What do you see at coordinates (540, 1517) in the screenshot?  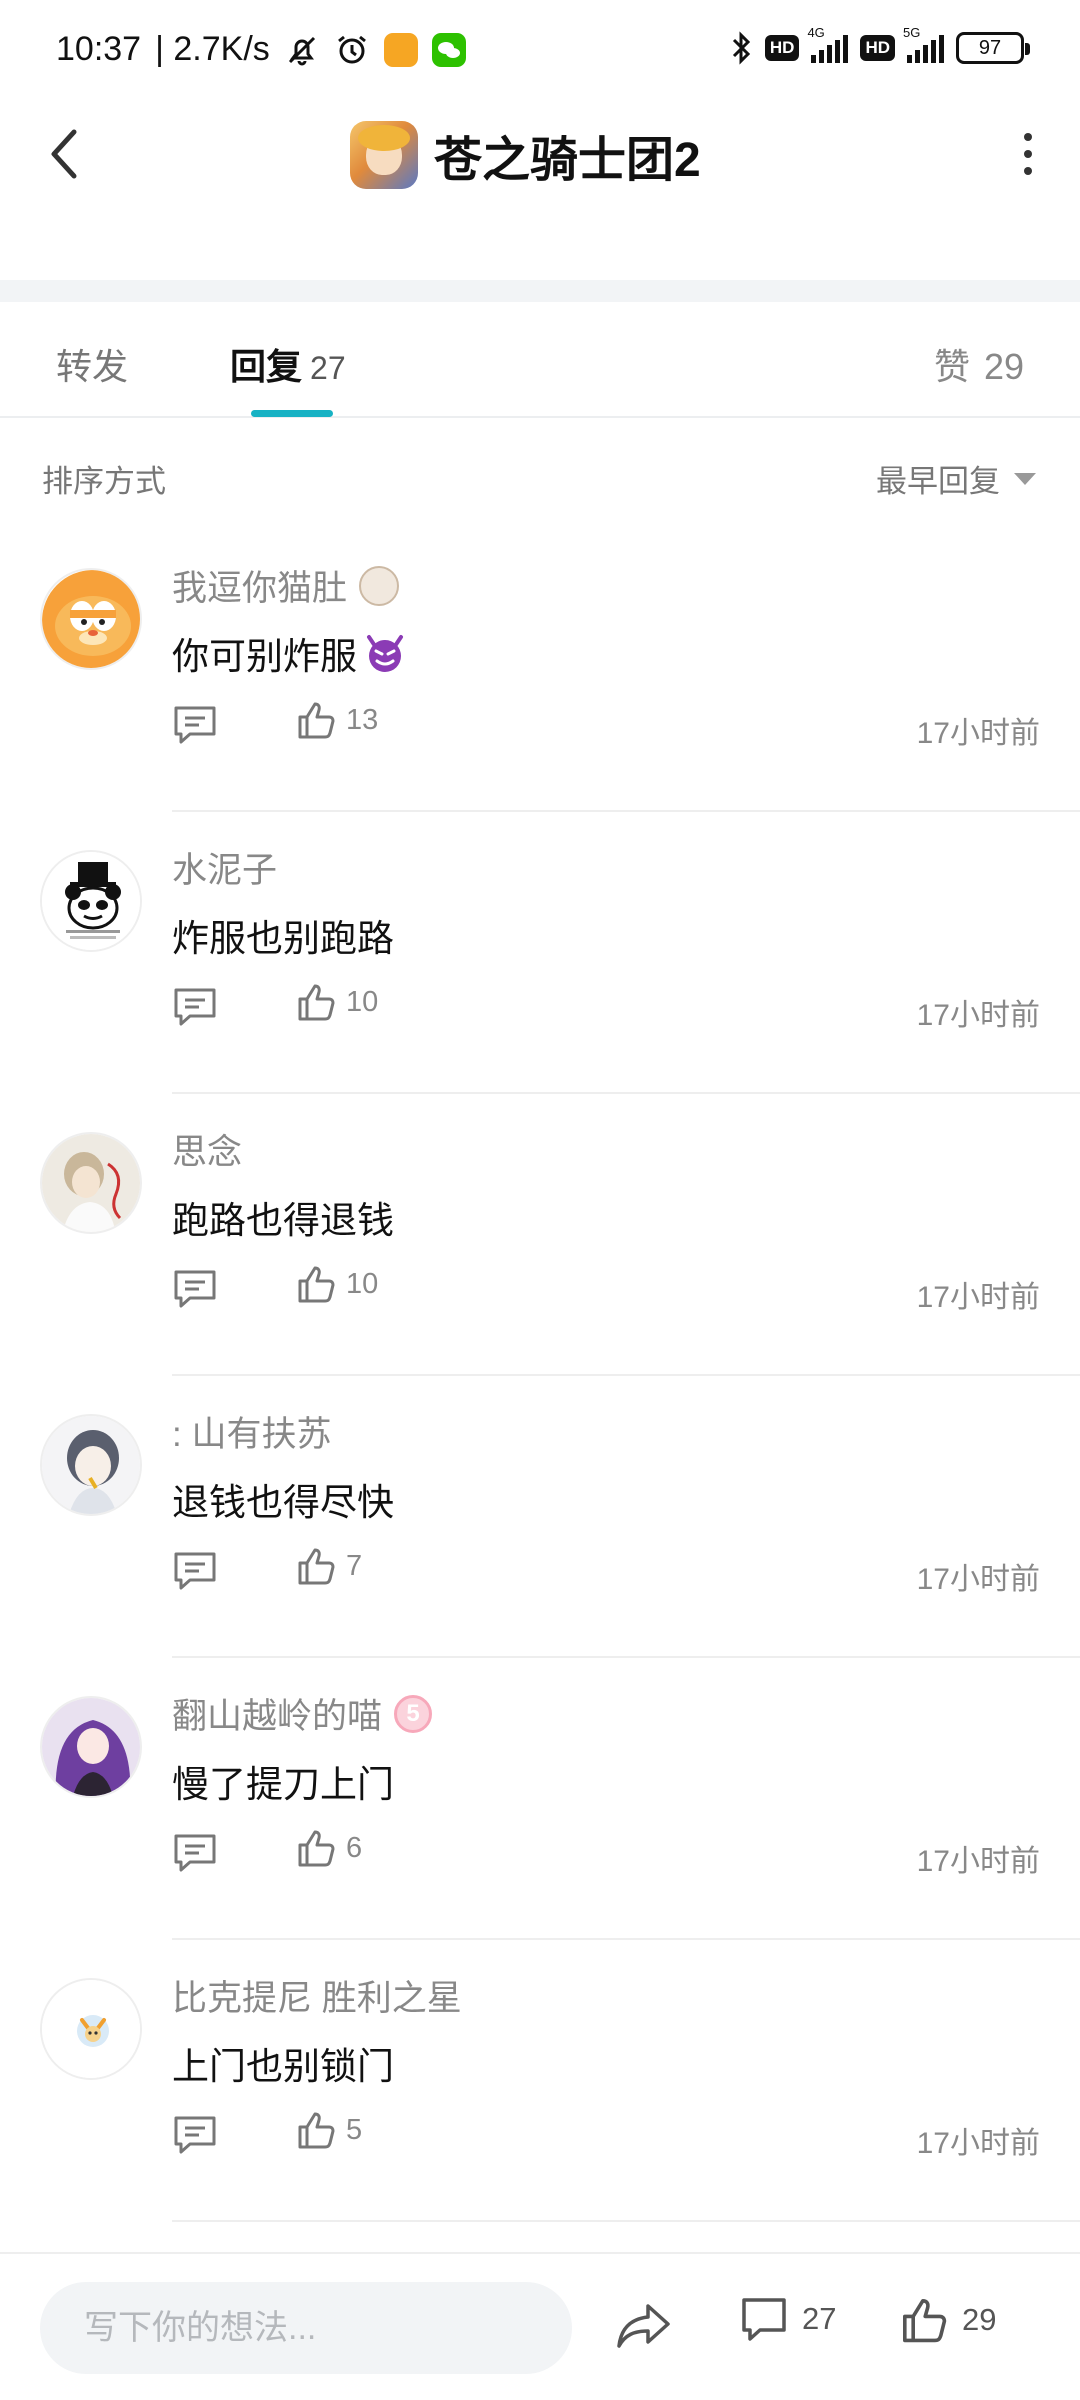 I see `comment-item: : 山有扶苏 退钱也得尽快 7 17小时前` at bounding box center [540, 1517].